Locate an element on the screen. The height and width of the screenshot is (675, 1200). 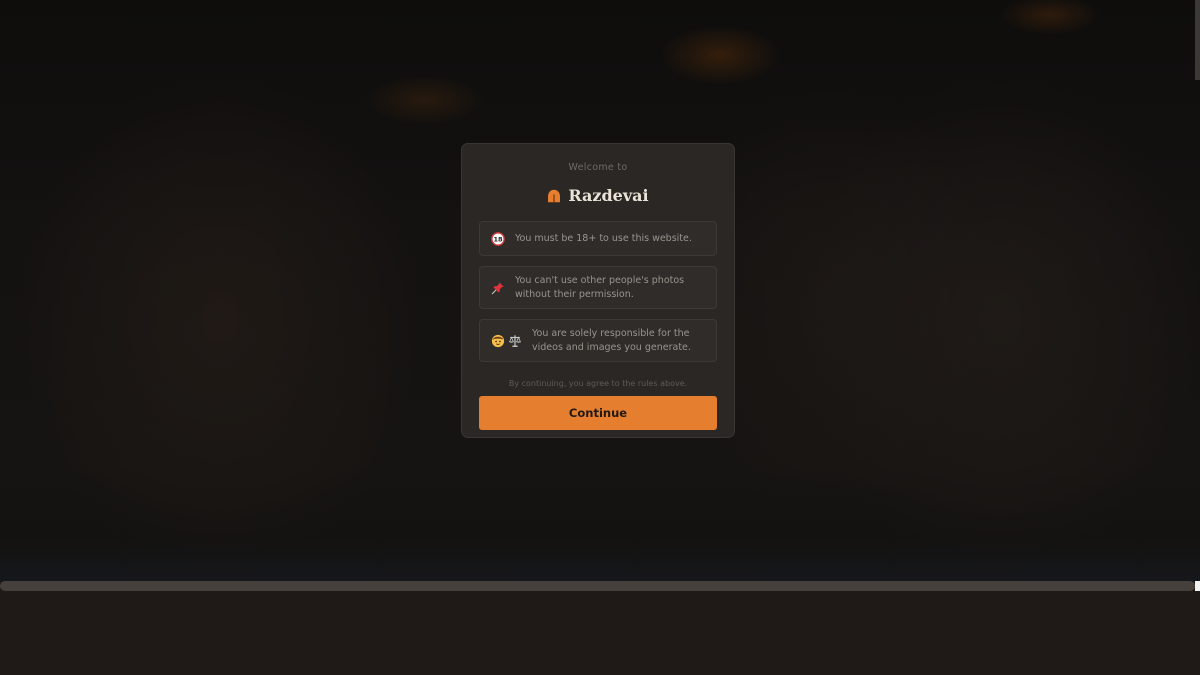
svg-text: 18 is located at coordinates (498, 239).